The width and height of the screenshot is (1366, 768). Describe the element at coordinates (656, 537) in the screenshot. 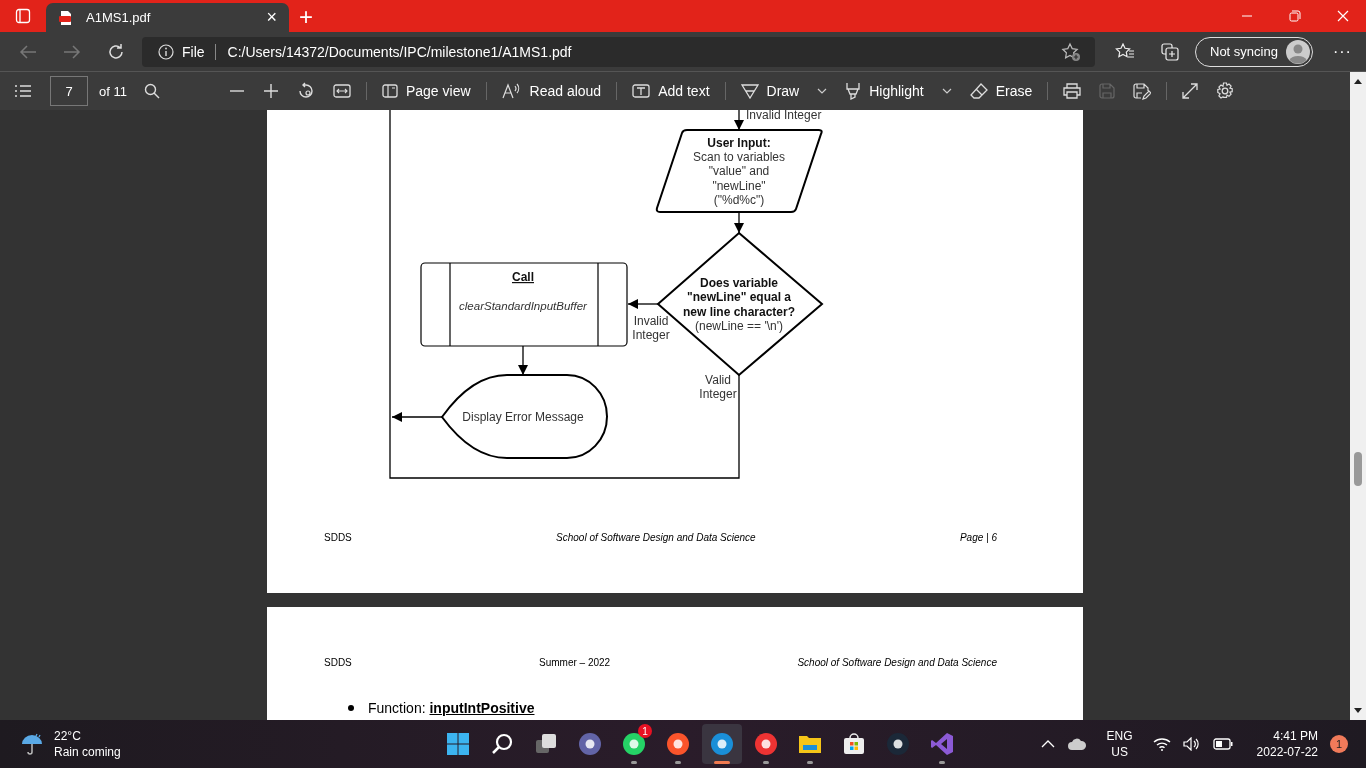

I see `footer-center: School of Software Design and Data Science` at that location.